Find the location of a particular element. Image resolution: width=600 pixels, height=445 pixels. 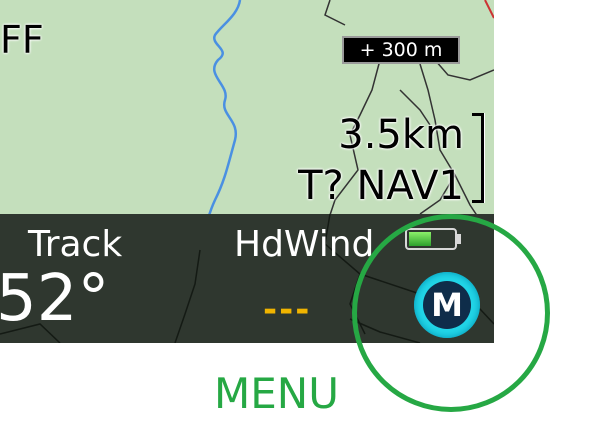

headwind-label: HdWind is located at coordinates (304, 244).